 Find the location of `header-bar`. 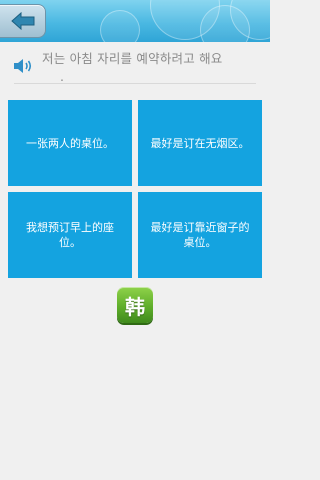

header-bar is located at coordinates (135, 21).